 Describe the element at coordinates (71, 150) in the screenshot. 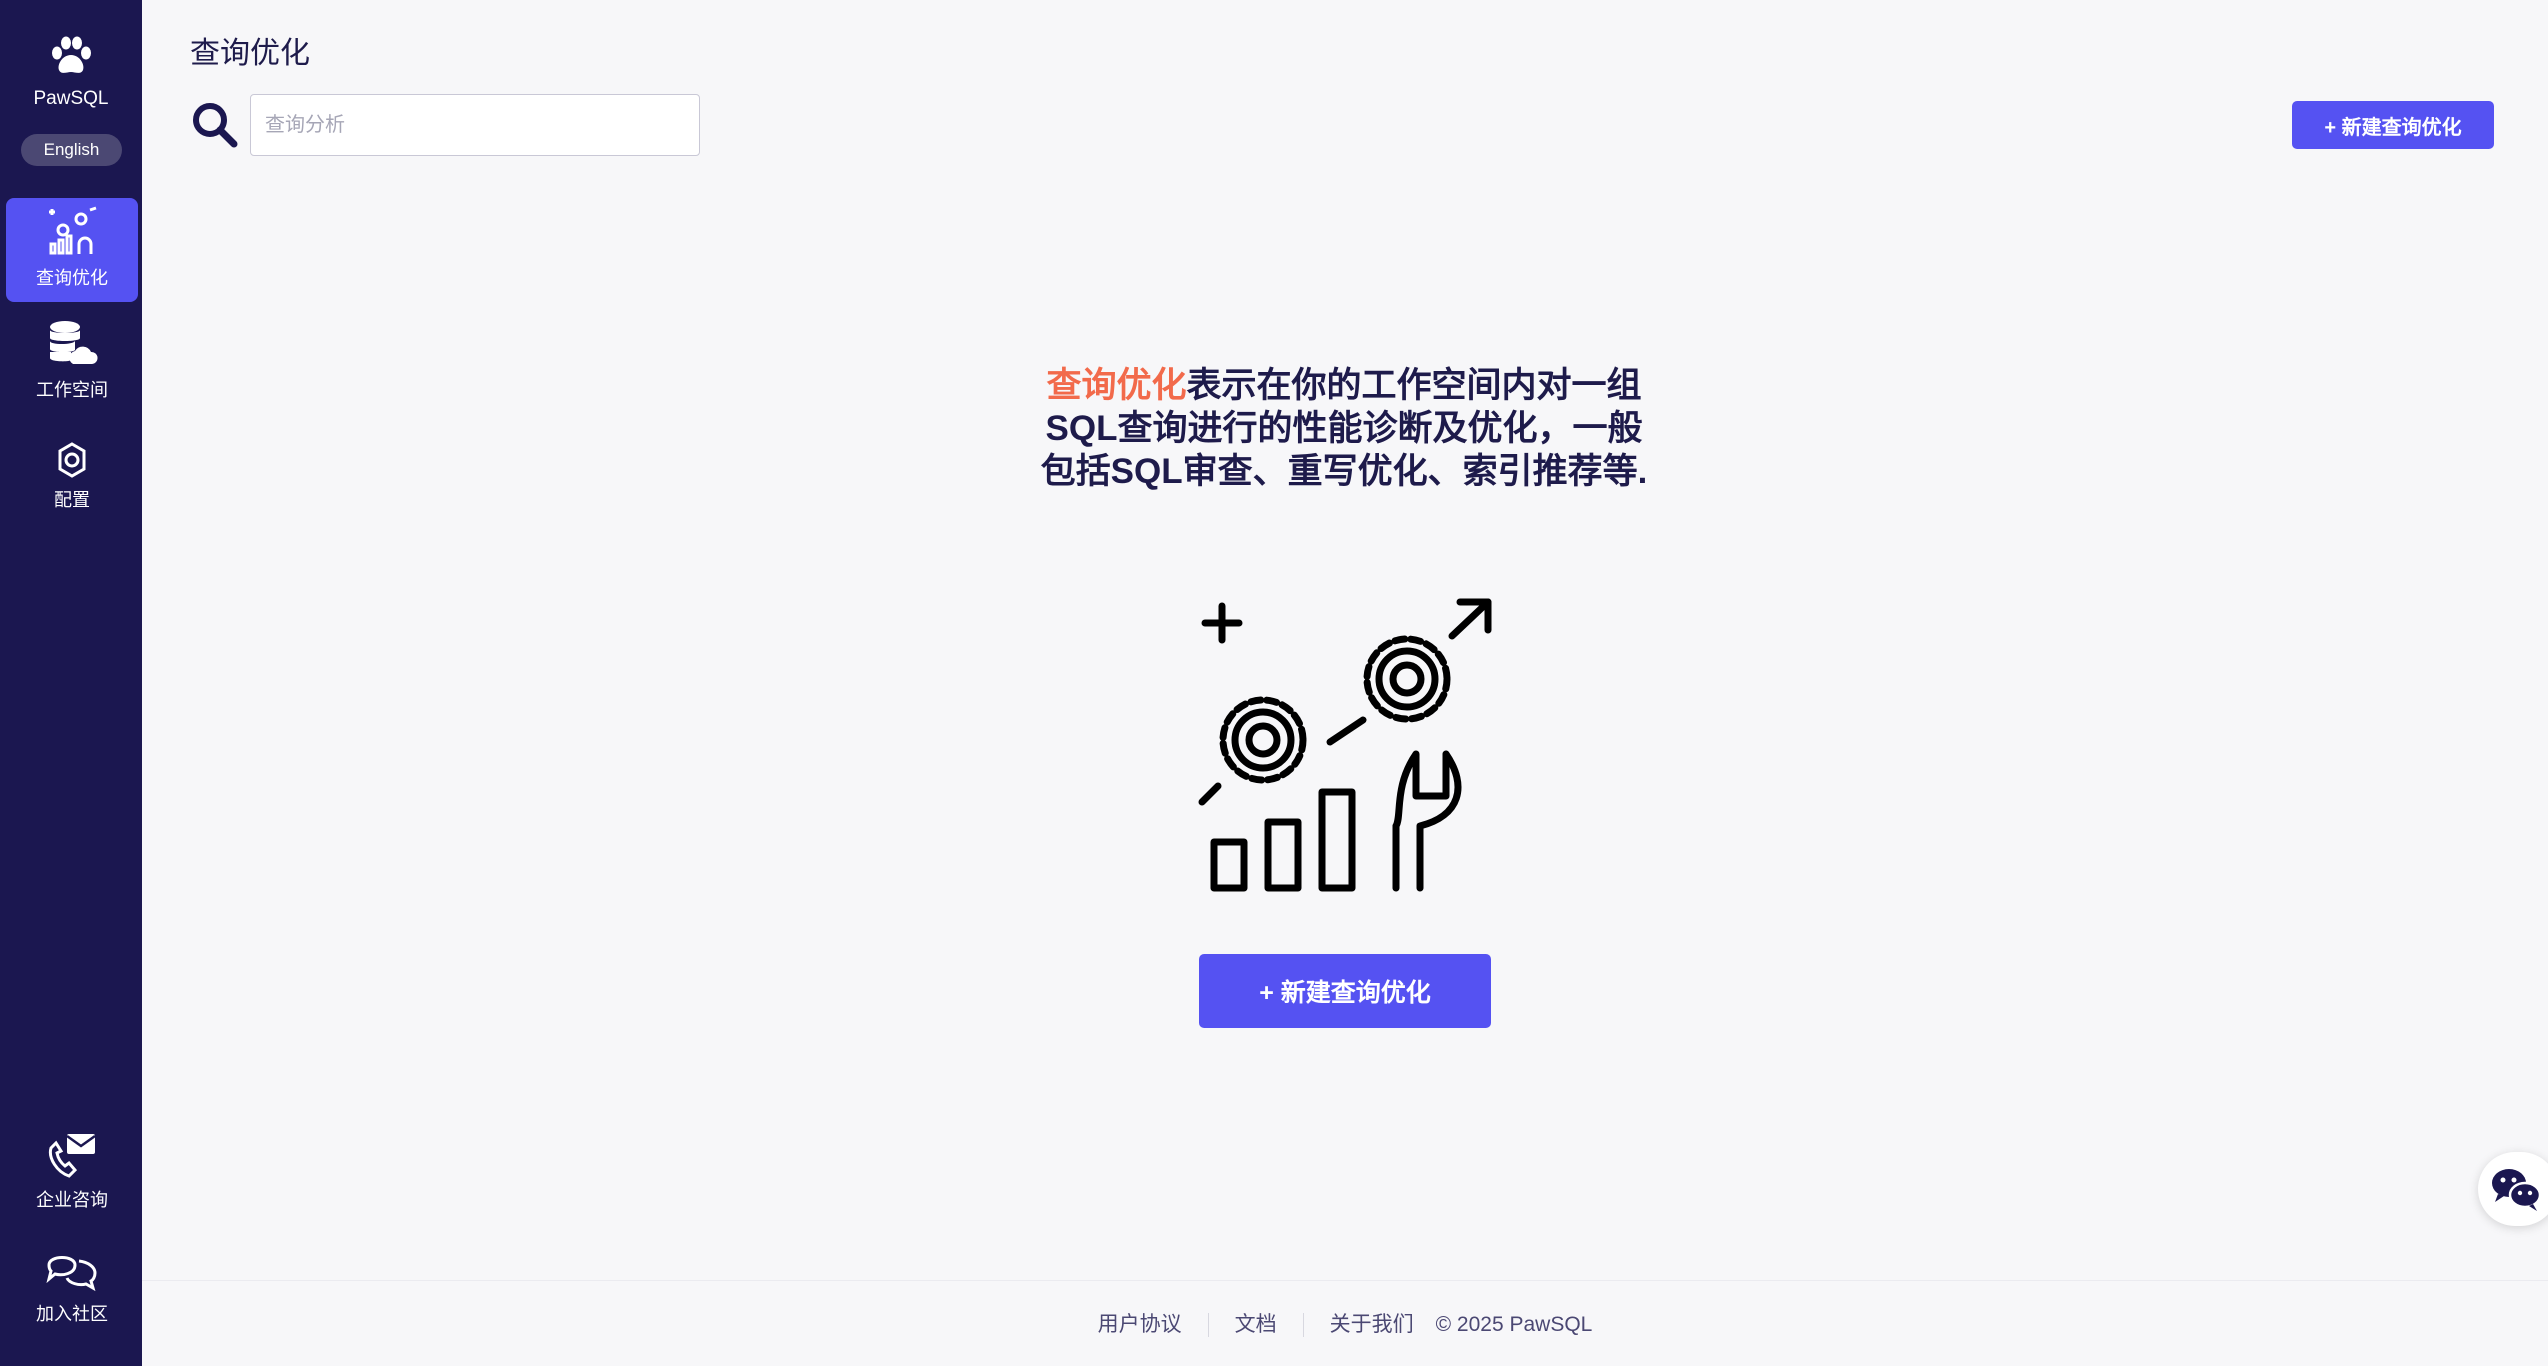

I see `language-toggle-button: English` at that location.